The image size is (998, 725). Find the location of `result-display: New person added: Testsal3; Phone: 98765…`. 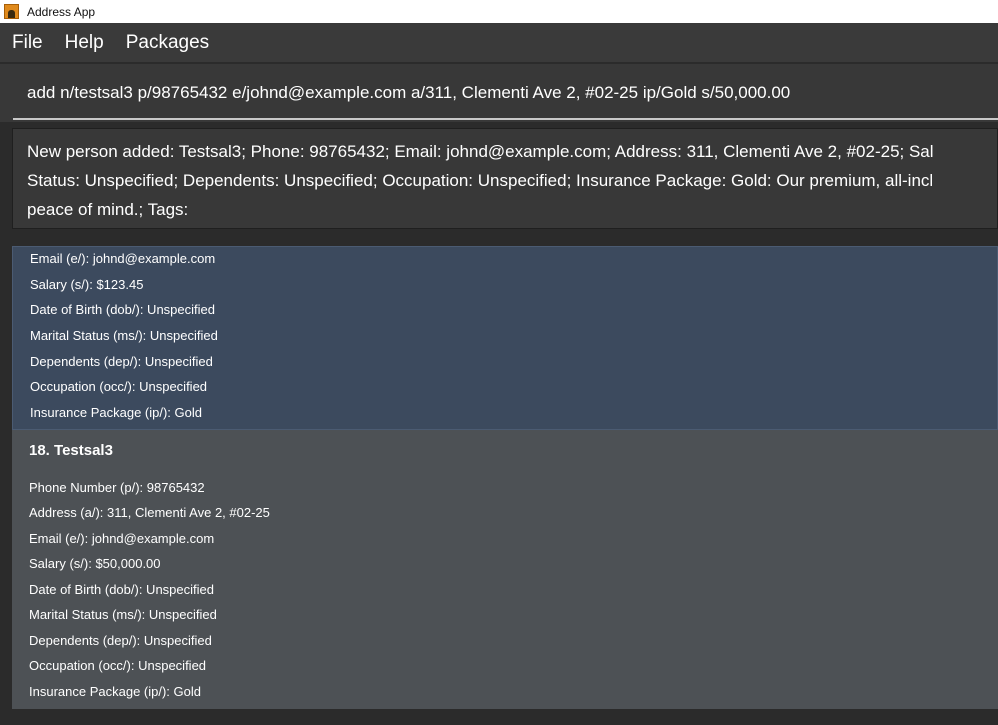

result-display: New person added: Testsal3; Phone: 98765… is located at coordinates (505, 178).